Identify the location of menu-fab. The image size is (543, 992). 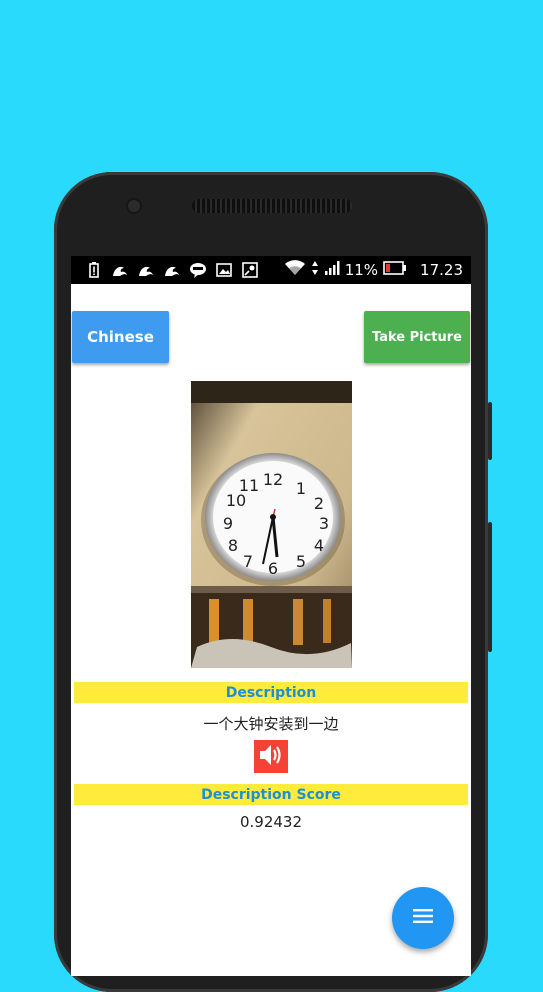
(423, 918).